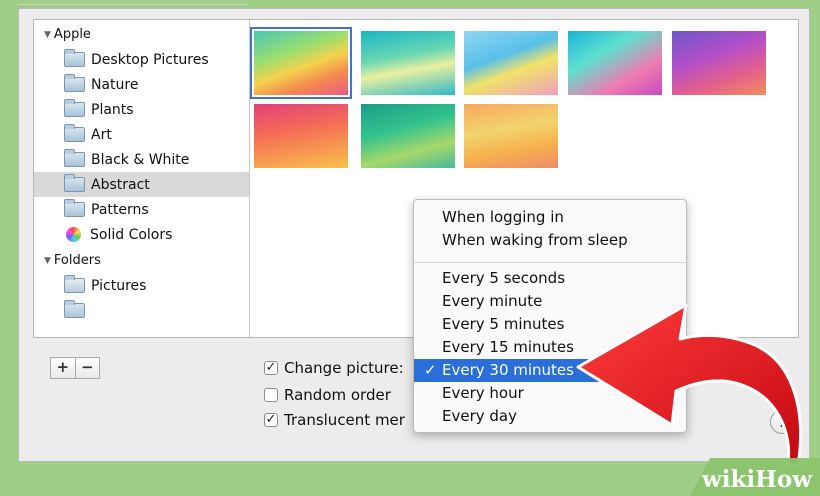 Image resolution: width=820 pixels, height=496 pixels. What do you see at coordinates (344, 368) in the screenshot?
I see `change-picture-label: Change picture:` at bounding box center [344, 368].